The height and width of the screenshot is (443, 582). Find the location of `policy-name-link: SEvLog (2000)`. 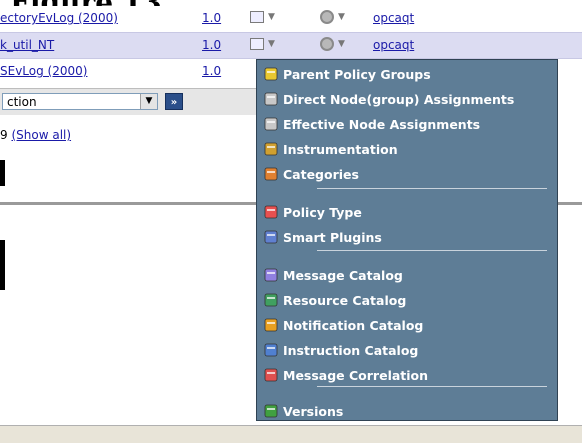

policy-name-link: SEvLog (2000) is located at coordinates (43, 71).